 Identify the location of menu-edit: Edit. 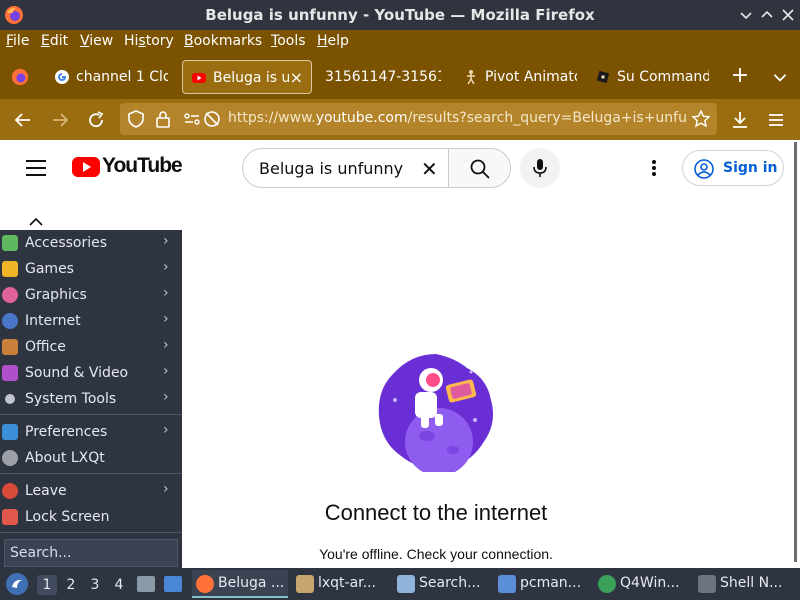
(54, 41).